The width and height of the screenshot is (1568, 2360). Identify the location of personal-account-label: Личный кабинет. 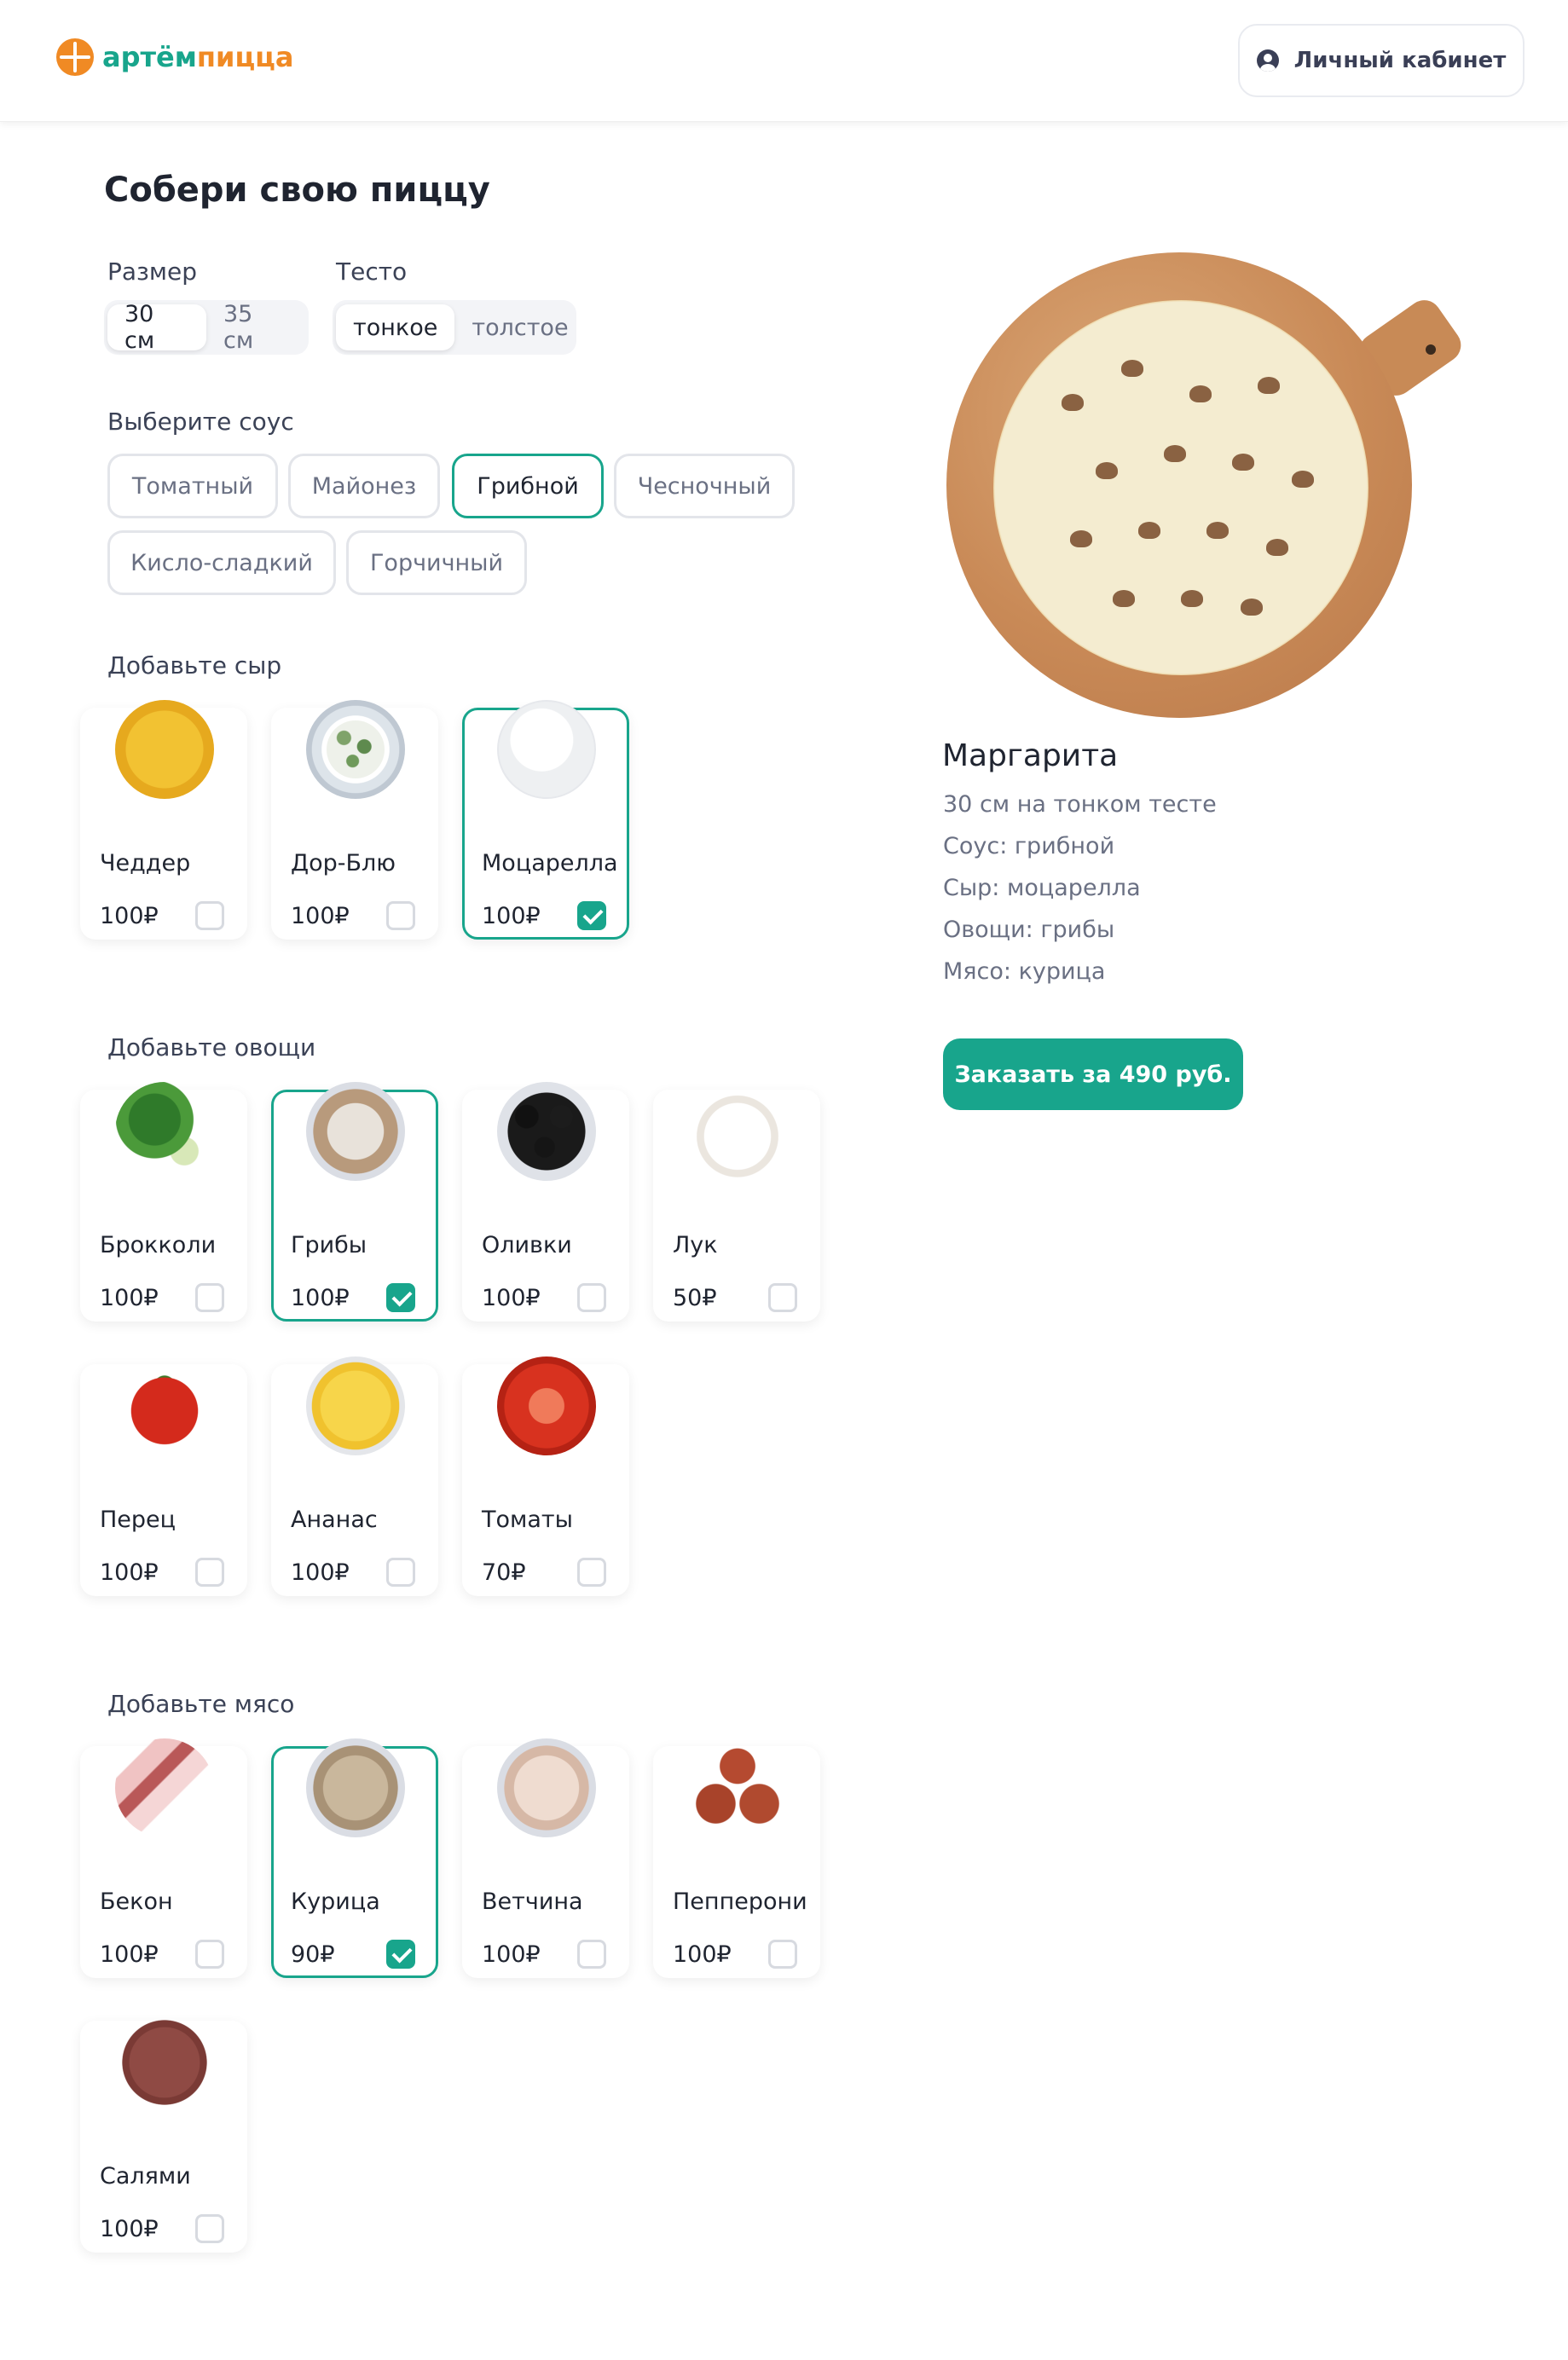
(1400, 60).